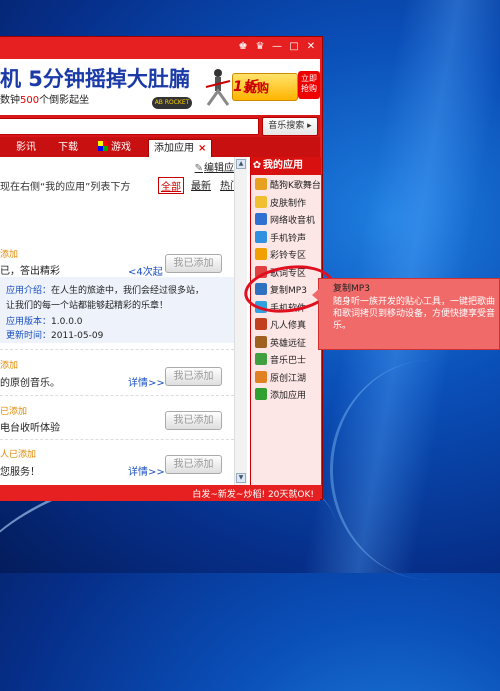 The image size is (500, 691). Describe the element at coordinates (174, 148) in the screenshot. I see `tab-add-app-label: 添加应用` at that location.